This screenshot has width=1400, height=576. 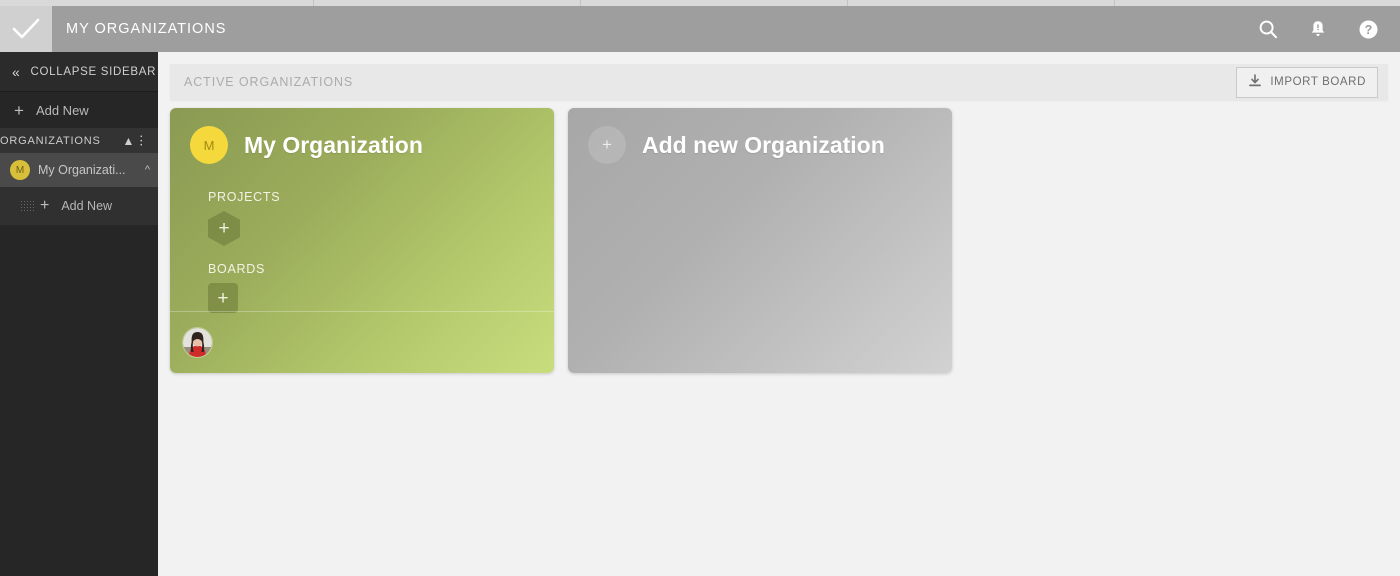 I want to click on organization-card: M My Organization PROJECTS + BOARDS +, so click(x=362, y=240).